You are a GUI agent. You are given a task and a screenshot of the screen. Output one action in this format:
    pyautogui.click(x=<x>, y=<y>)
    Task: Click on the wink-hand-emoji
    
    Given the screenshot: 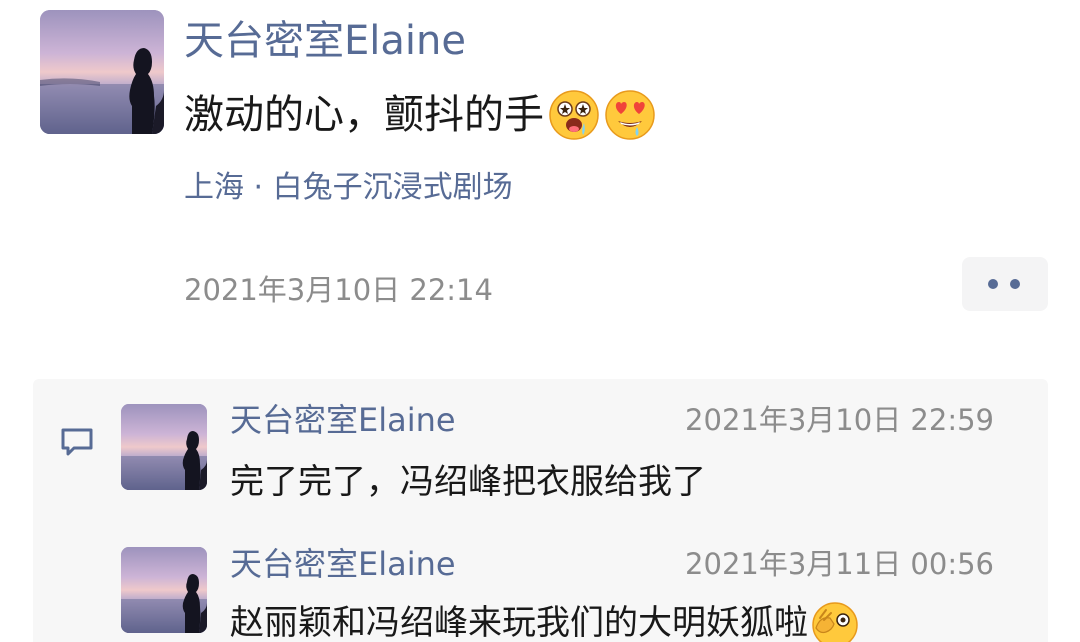 What is the action you would take?
    pyautogui.click(x=835, y=620)
    